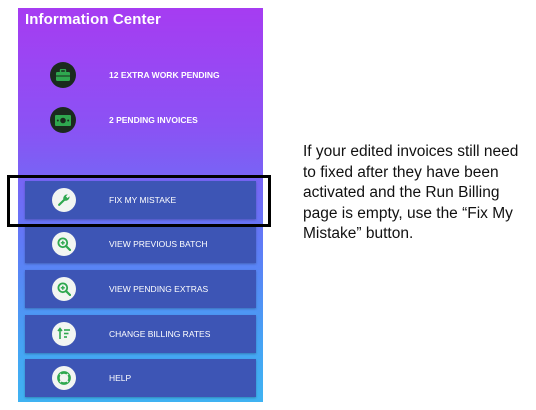 The image size is (536, 410). Describe the element at coordinates (93, 19) in the screenshot. I see `panel-title: Information Center` at that location.